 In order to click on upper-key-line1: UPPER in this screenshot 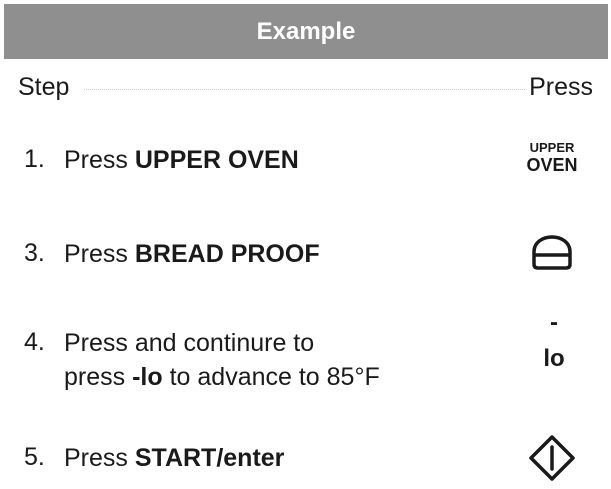, I will do `click(552, 147)`.